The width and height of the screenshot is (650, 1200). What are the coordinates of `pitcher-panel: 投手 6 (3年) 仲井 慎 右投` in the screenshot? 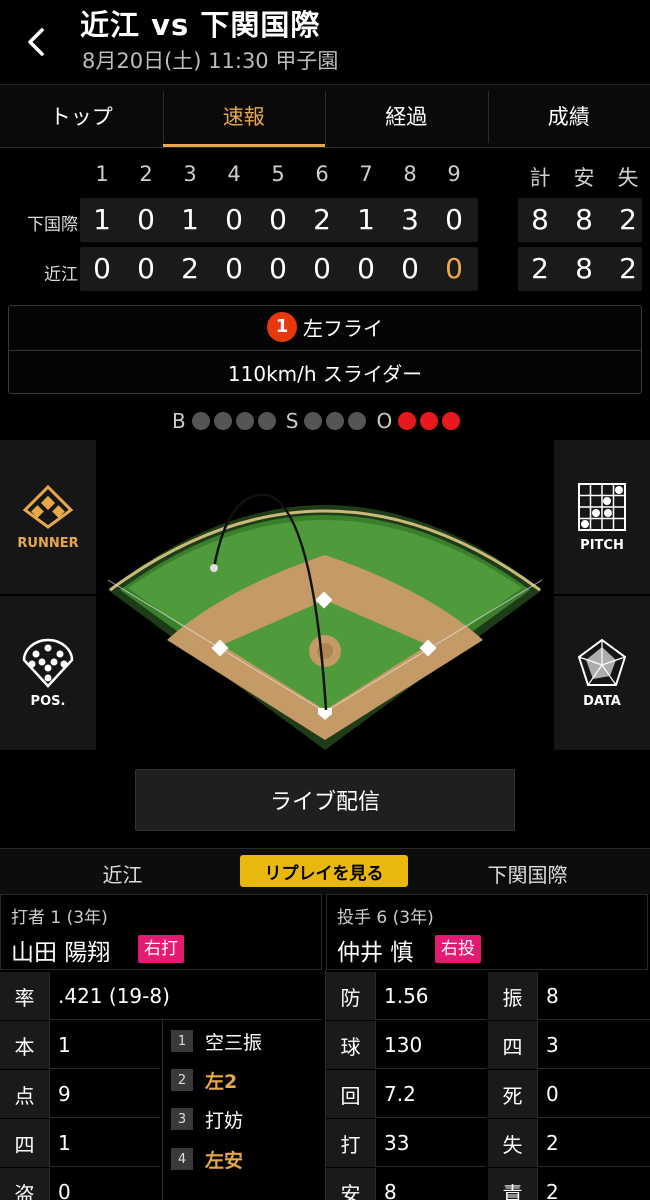 It's located at (487, 932).